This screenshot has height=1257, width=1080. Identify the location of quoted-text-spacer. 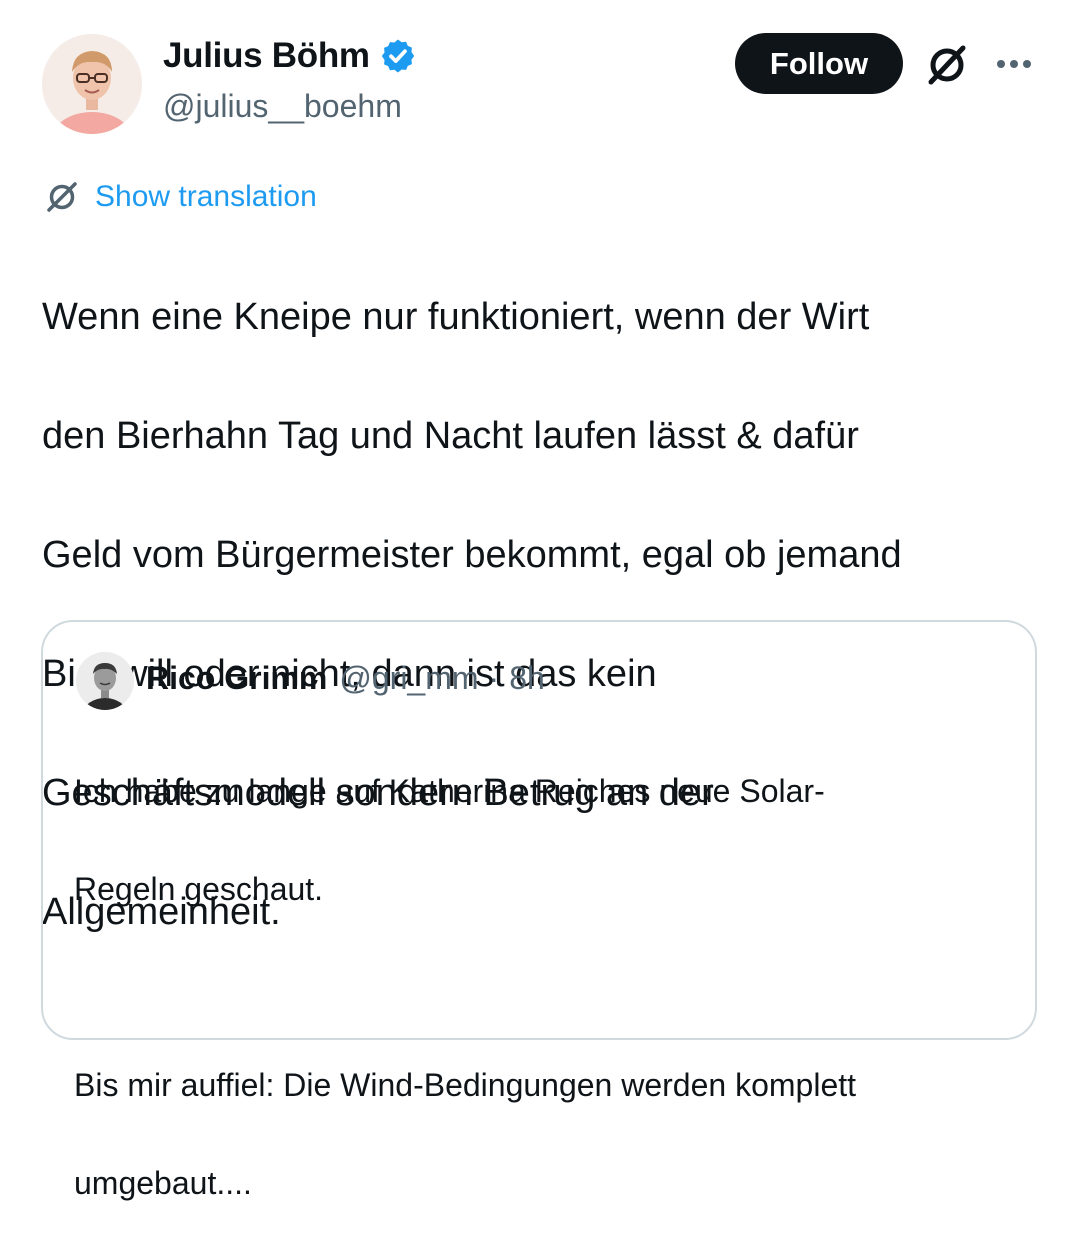
(549, 987).